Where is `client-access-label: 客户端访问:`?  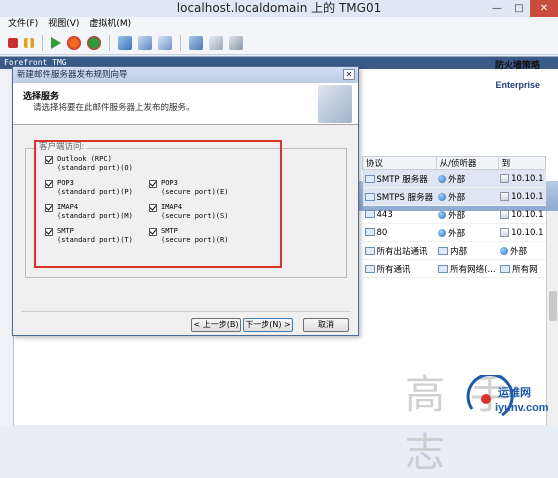
client-access-label: 客户端访问: is located at coordinates (62, 146).